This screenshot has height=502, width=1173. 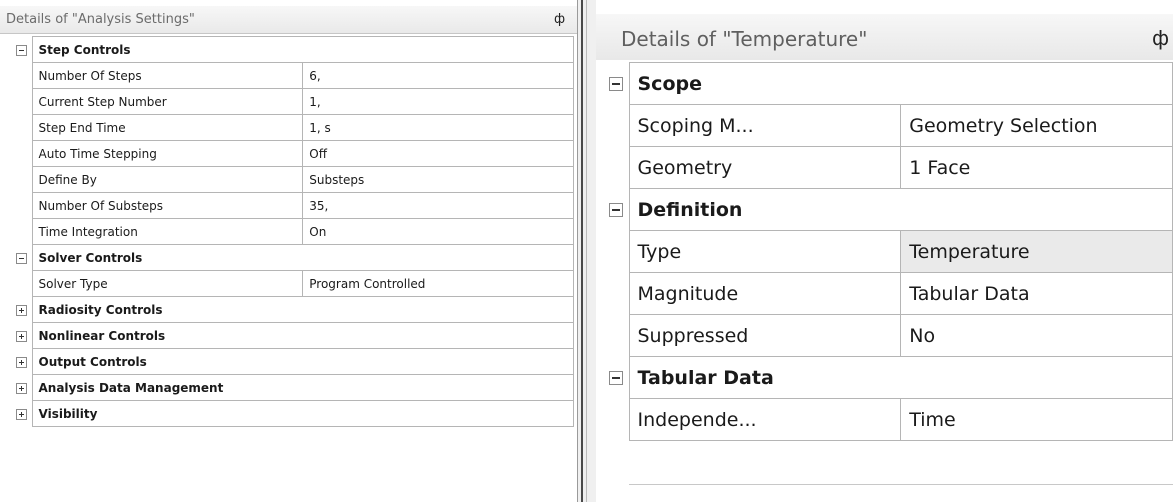 I want to click on property-row-current-step-number: Current Step Number 1,, so click(x=293, y=101).